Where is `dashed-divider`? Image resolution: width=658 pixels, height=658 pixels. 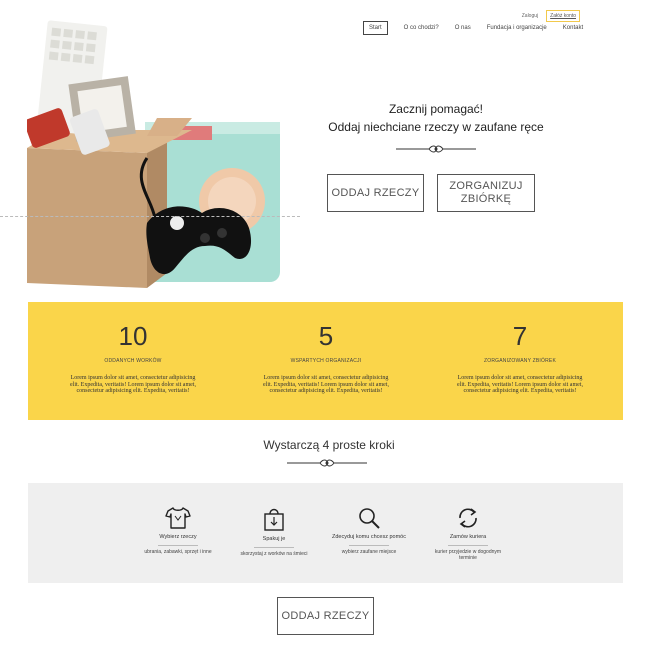
dashed-divider is located at coordinates (150, 216).